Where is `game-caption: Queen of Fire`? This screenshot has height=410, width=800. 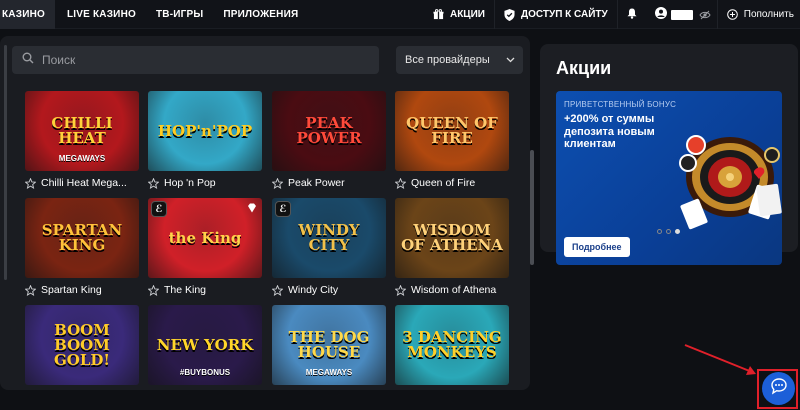 game-caption: Queen of Fire is located at coordinates (452, 183).